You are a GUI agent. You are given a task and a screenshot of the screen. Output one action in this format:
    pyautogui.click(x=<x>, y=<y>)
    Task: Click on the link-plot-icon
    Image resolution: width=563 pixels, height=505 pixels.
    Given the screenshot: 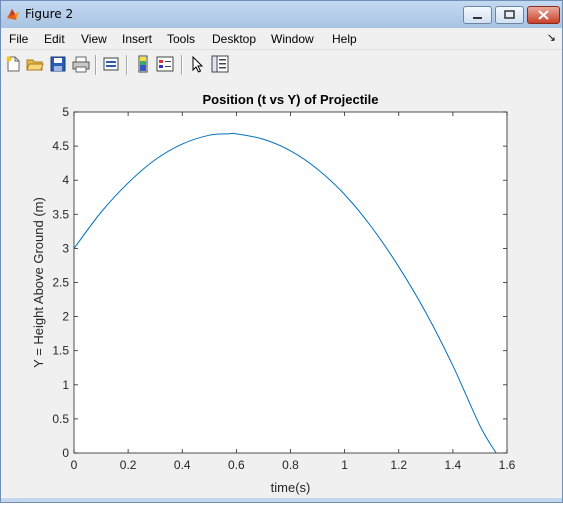 What is the action you would take?
    pyautogui.click(x=111, y=64)
    